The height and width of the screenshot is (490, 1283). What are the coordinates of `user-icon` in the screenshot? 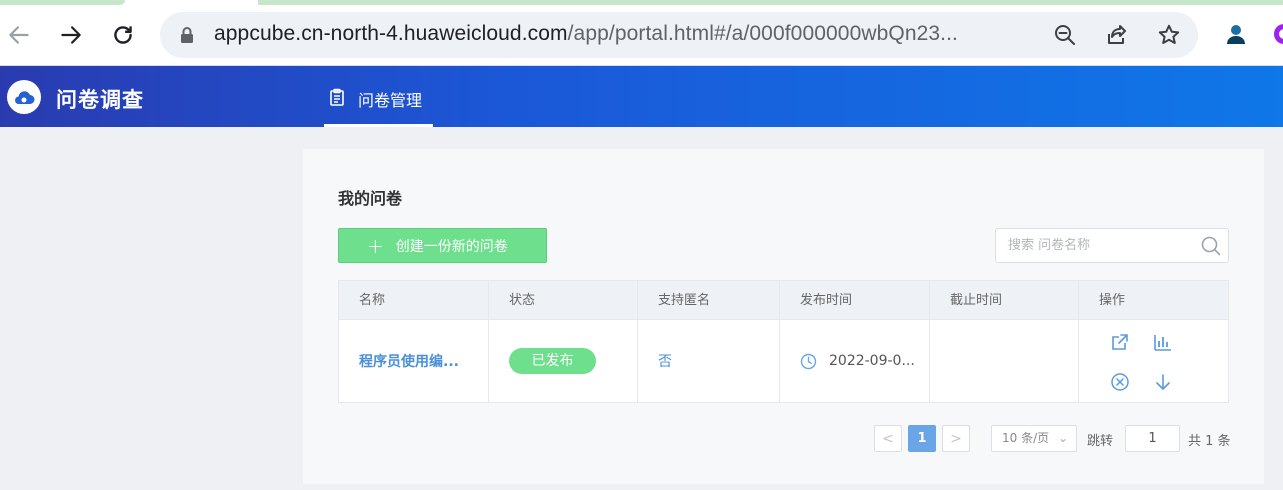 It's located at (1236, 34).